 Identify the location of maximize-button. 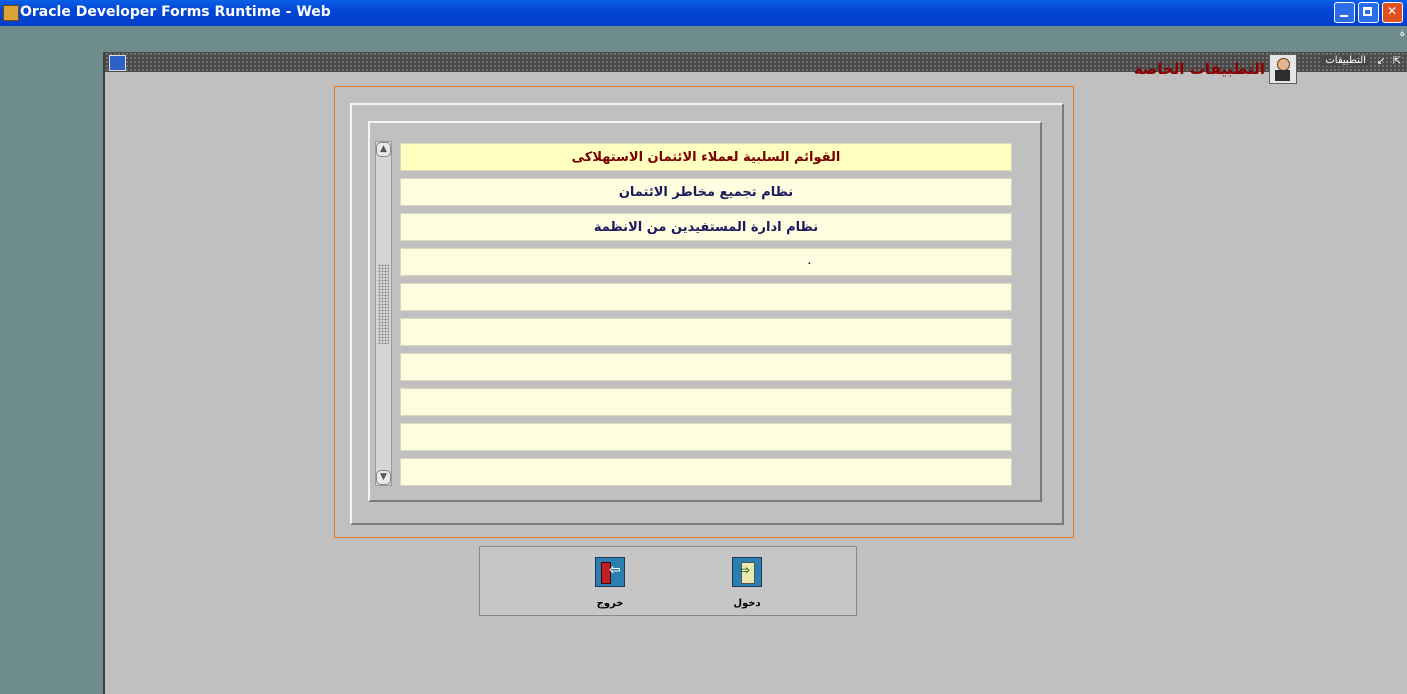
(1368, 12).